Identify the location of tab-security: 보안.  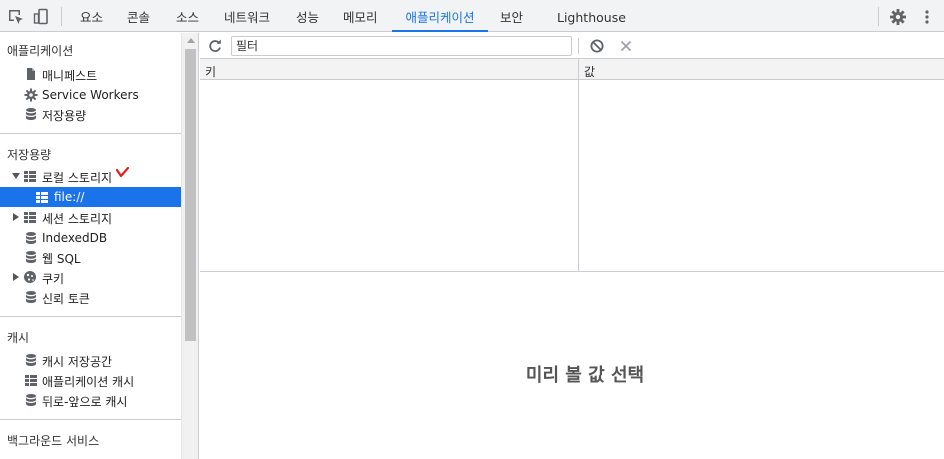
(511, 16).